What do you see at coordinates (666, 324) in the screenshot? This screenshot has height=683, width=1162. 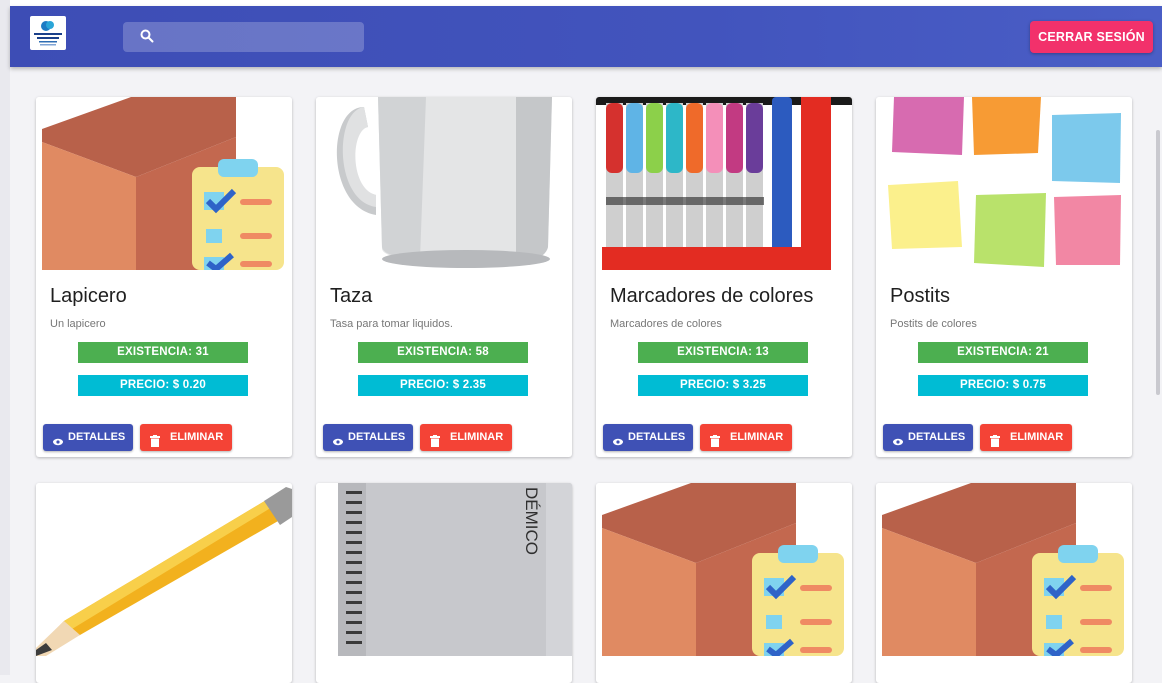 I see `product-description: Marcadores de colores` at bounding box center [666, 324].